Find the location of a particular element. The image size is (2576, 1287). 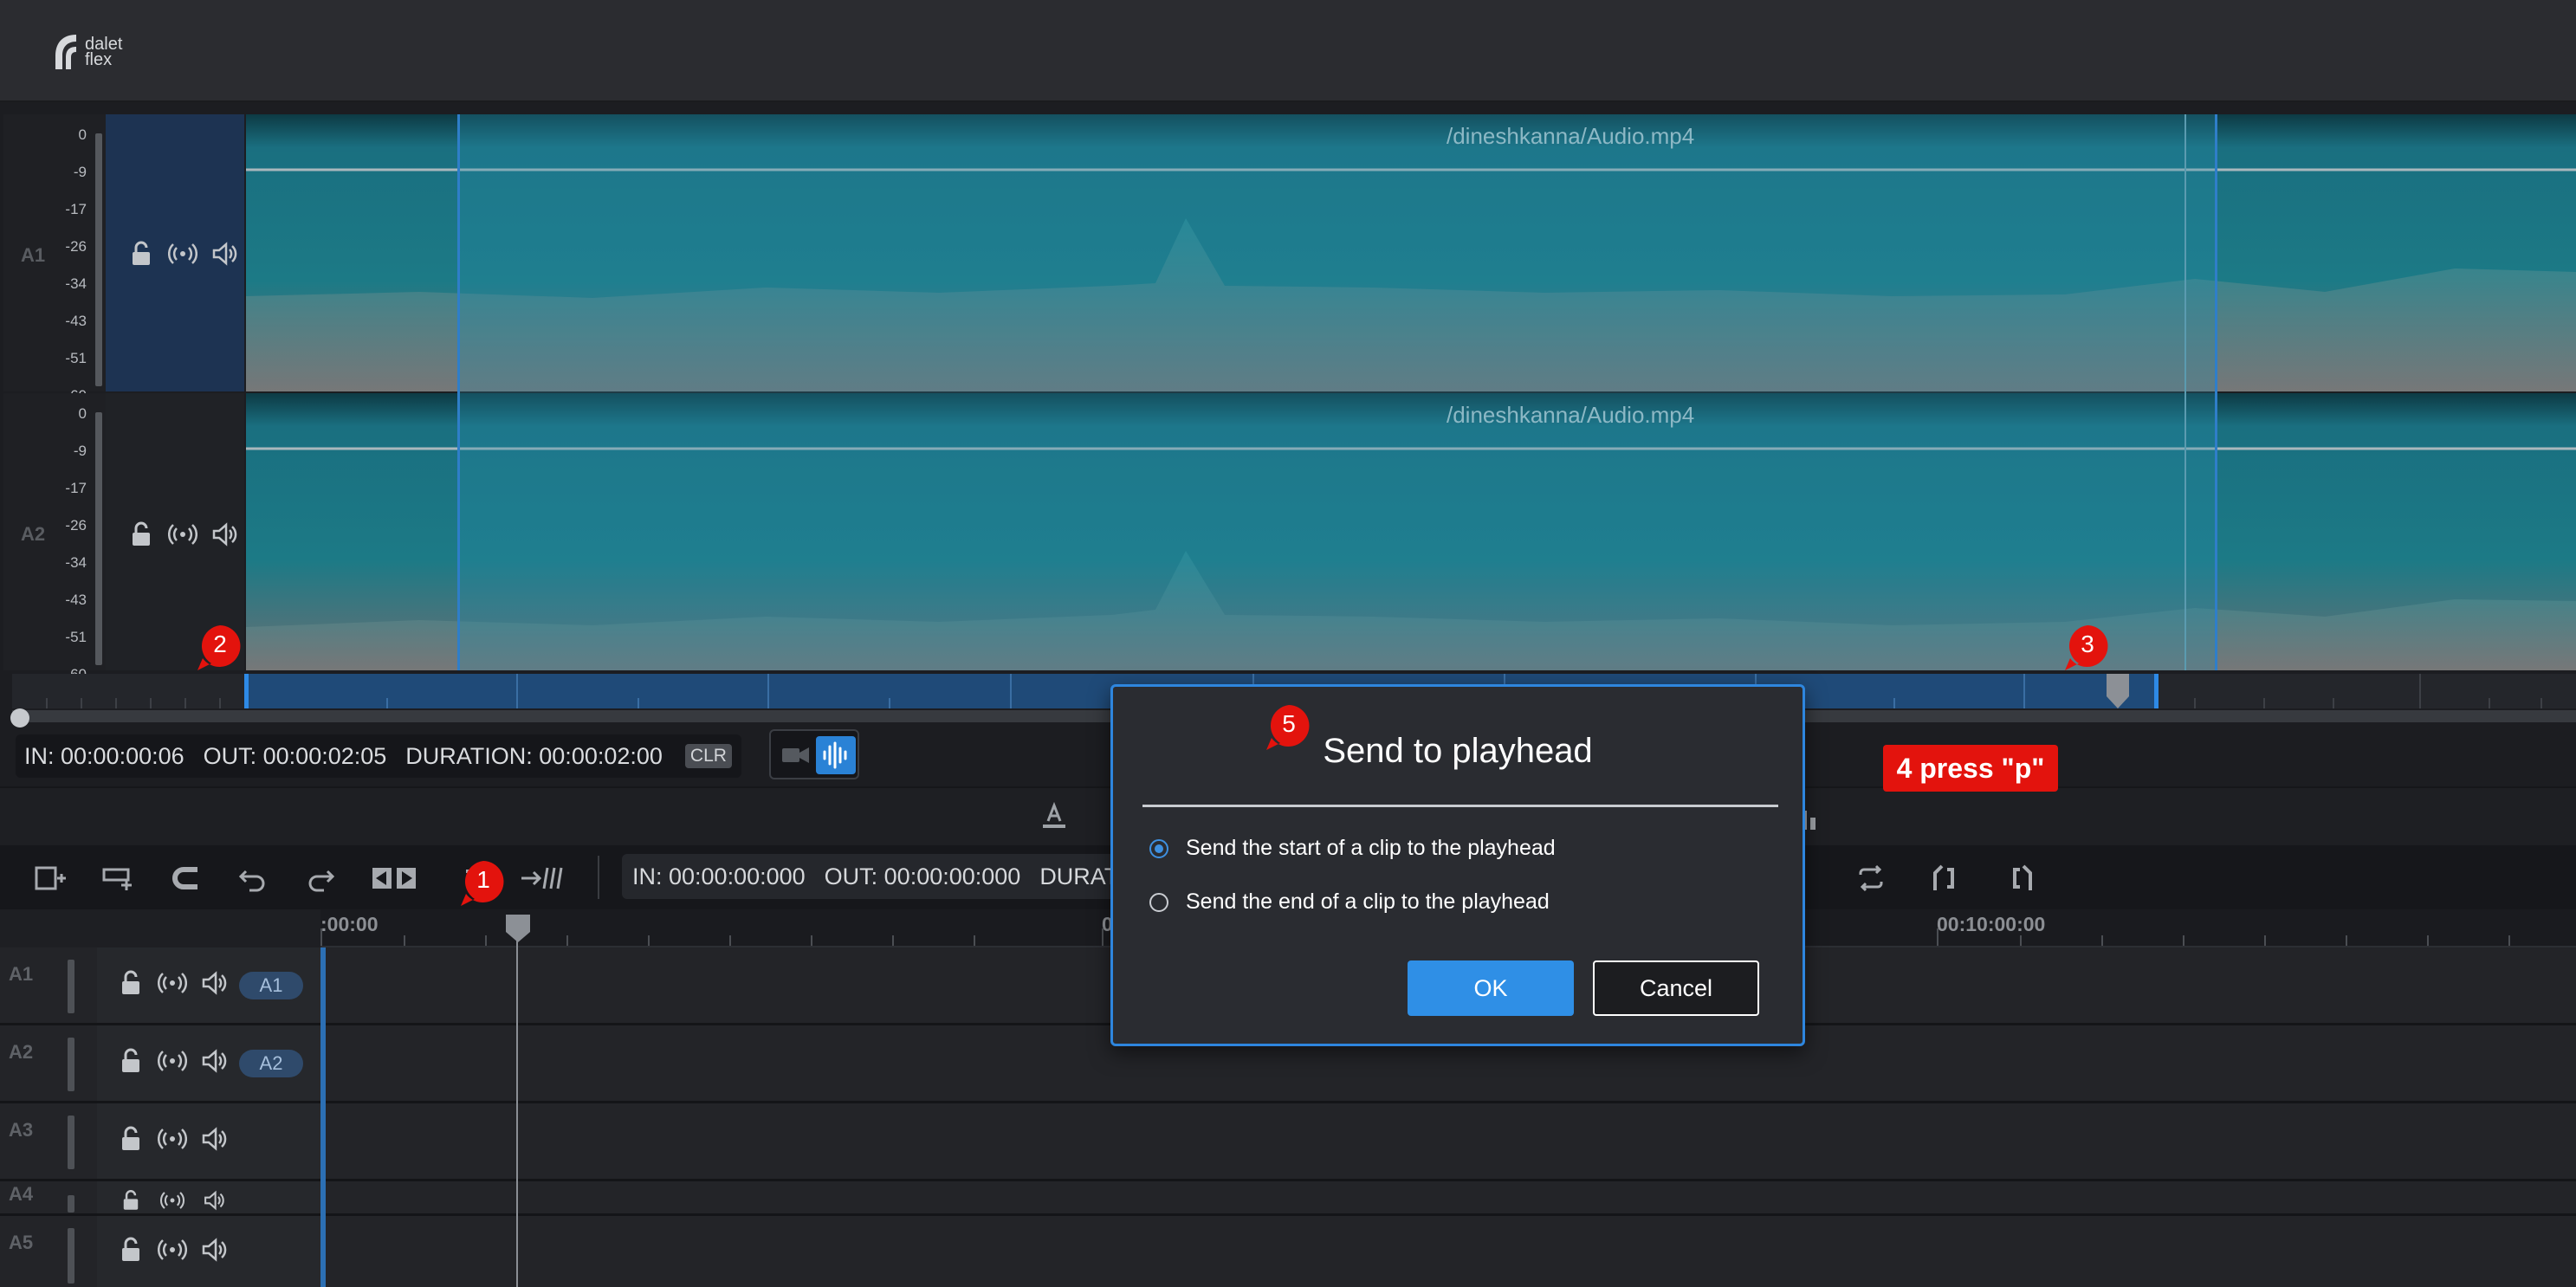

annotation-marker-1: 1 is located at coordinates (483, 884).